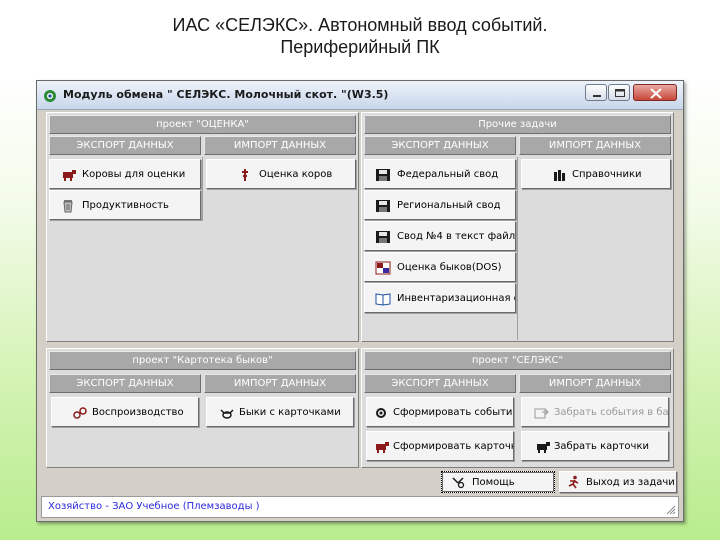 This screenshot has width=720, height=540. What do you see at coordinates (202, 124) in the screenshot?
I see `panel-header-ocenka: проект "ОЦЕНКА"` at bounding box center [202, 124].